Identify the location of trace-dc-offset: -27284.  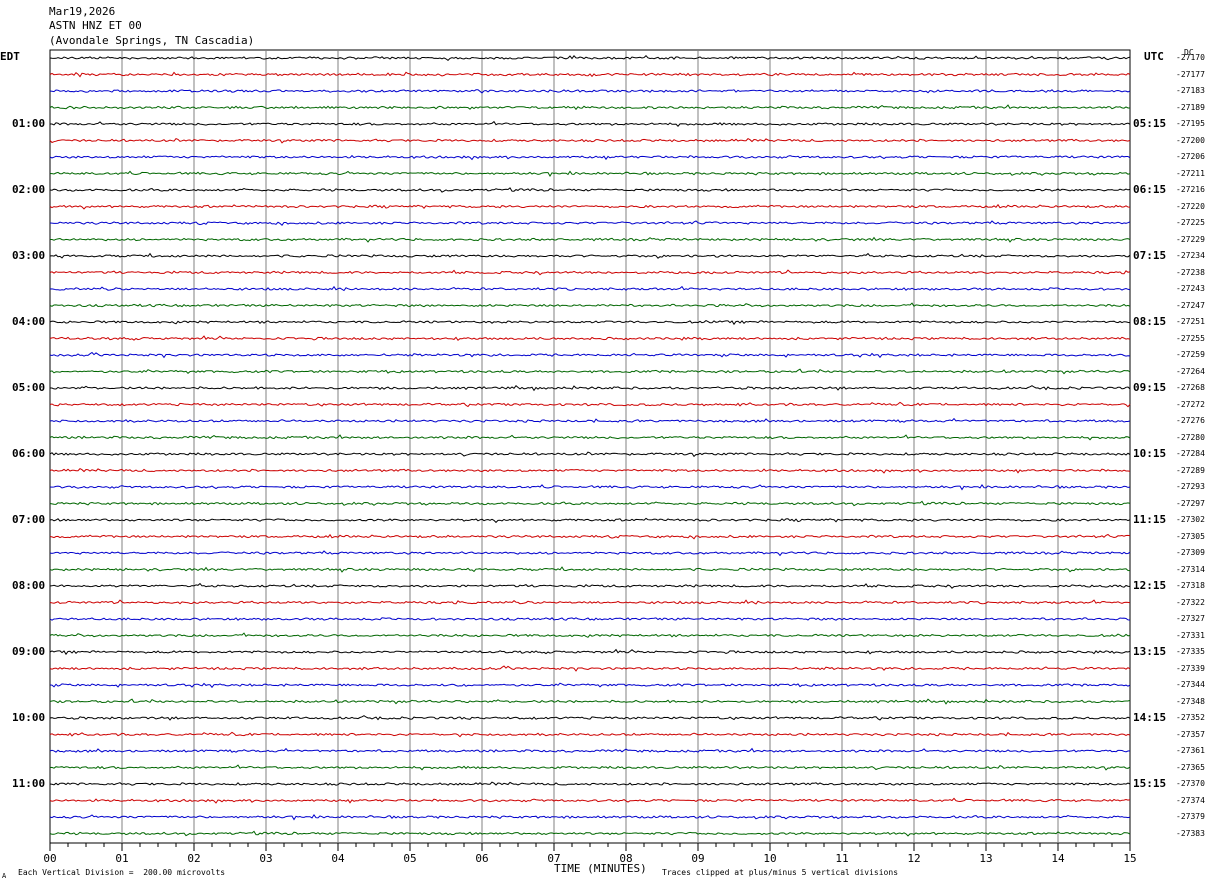
(1190, 453).